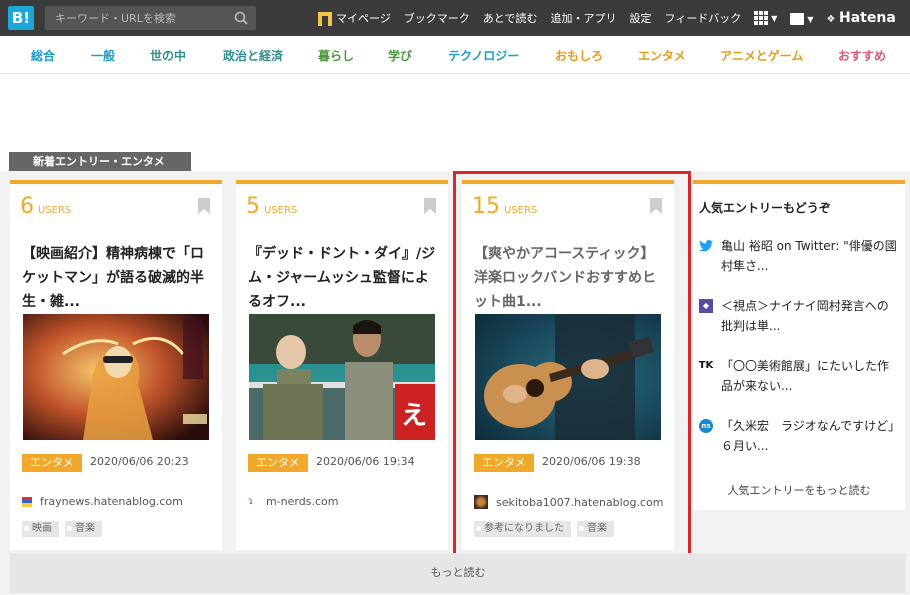 The image size is (910, 595). What do you see at coordinates (867, 18) in the screenshot?
I see `hatena-brand-label: Hatena` at bounding box center [867, 18].